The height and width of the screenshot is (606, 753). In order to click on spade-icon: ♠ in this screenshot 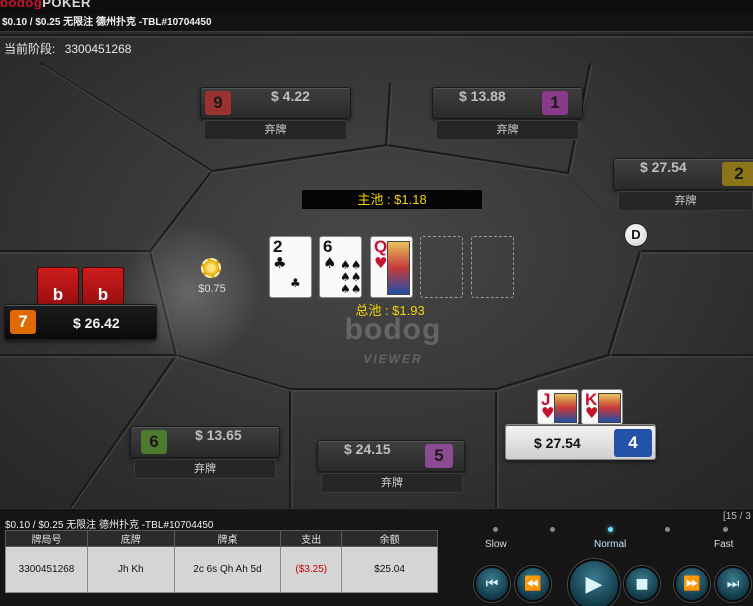, I will do `click(330, 263)`.